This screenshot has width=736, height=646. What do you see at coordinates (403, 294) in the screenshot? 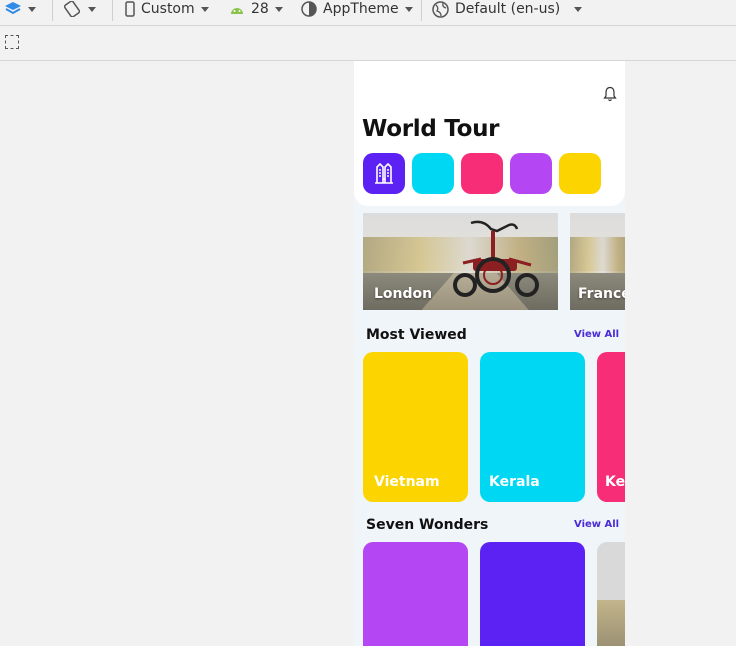
I see `place-label: London` at bounding box center [403, 294].